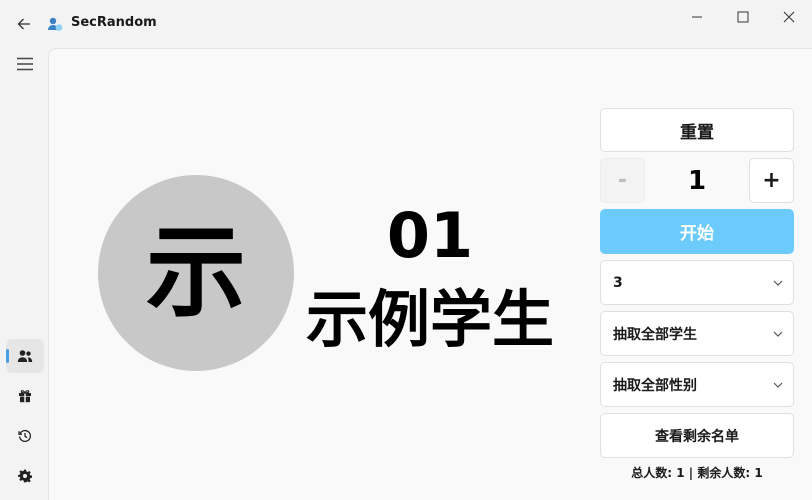  I want to click on maximize-button, so click(743, 17).